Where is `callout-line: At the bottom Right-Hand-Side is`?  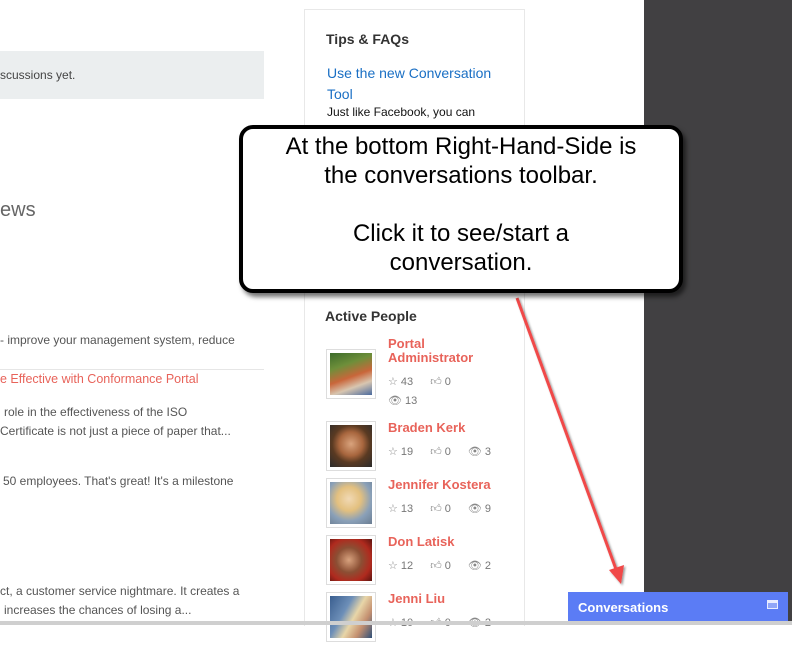 callout-line: At the bottom Right-Hand-Side is is located at coordinates (461, 146).